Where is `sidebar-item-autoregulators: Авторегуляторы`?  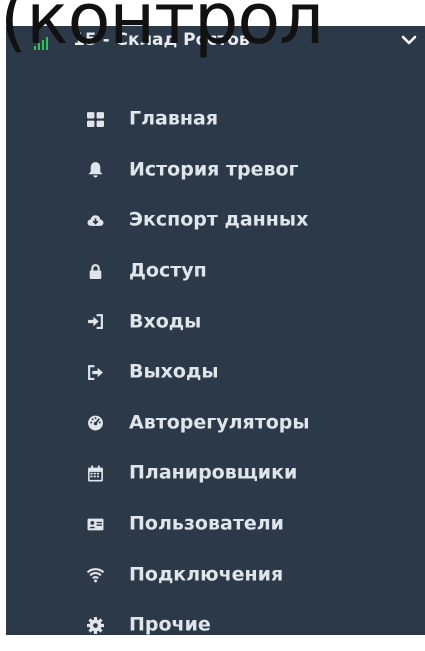
sidebar-item-autoregulators: Авторегуляторы is located at coordinates (215, 423).